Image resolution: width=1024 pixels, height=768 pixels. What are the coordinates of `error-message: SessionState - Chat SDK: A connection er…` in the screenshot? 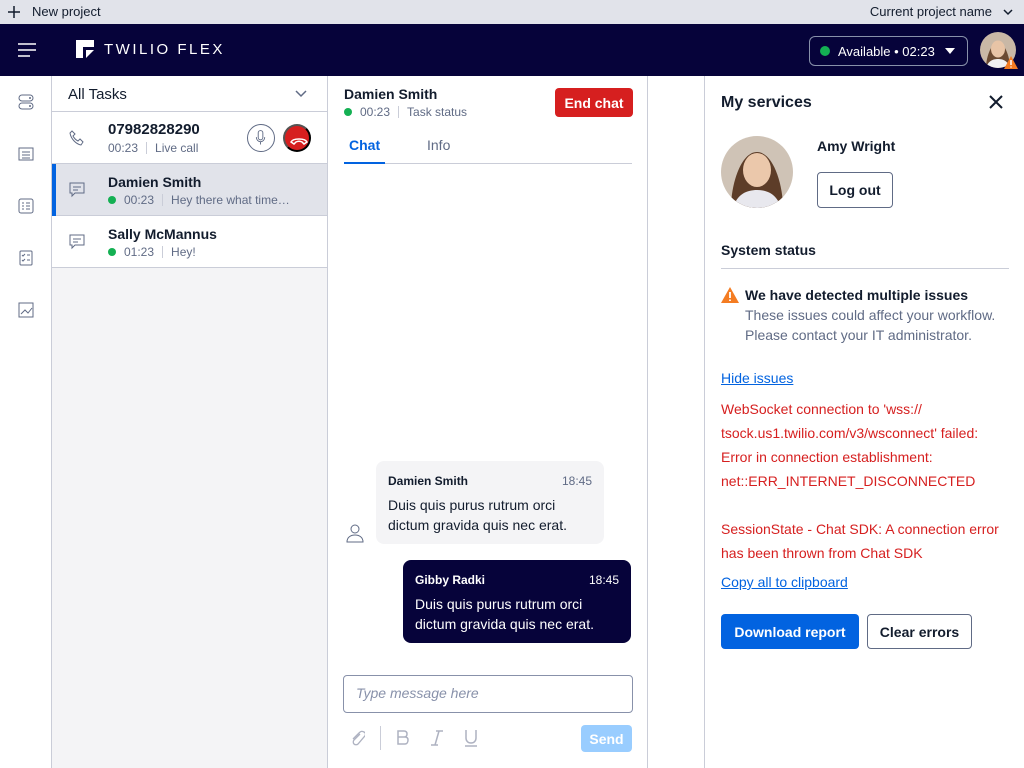 It's located at (860, 541).